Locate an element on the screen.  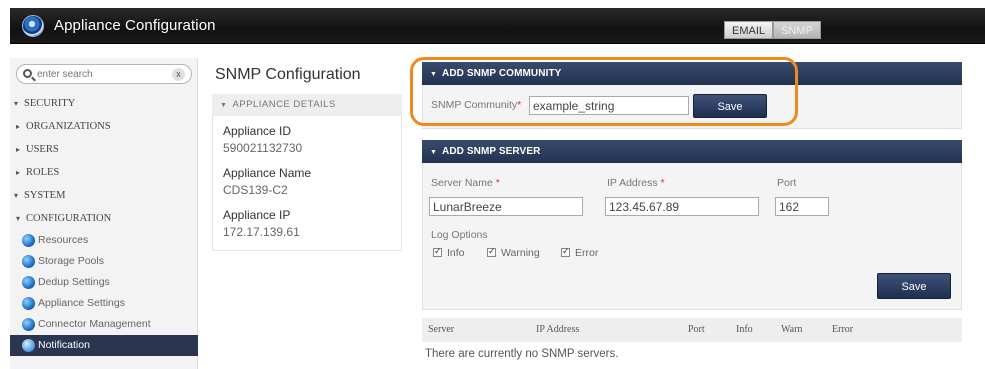
appliance-name-value: CDS139-C2 is located at coordinates (255, 190).